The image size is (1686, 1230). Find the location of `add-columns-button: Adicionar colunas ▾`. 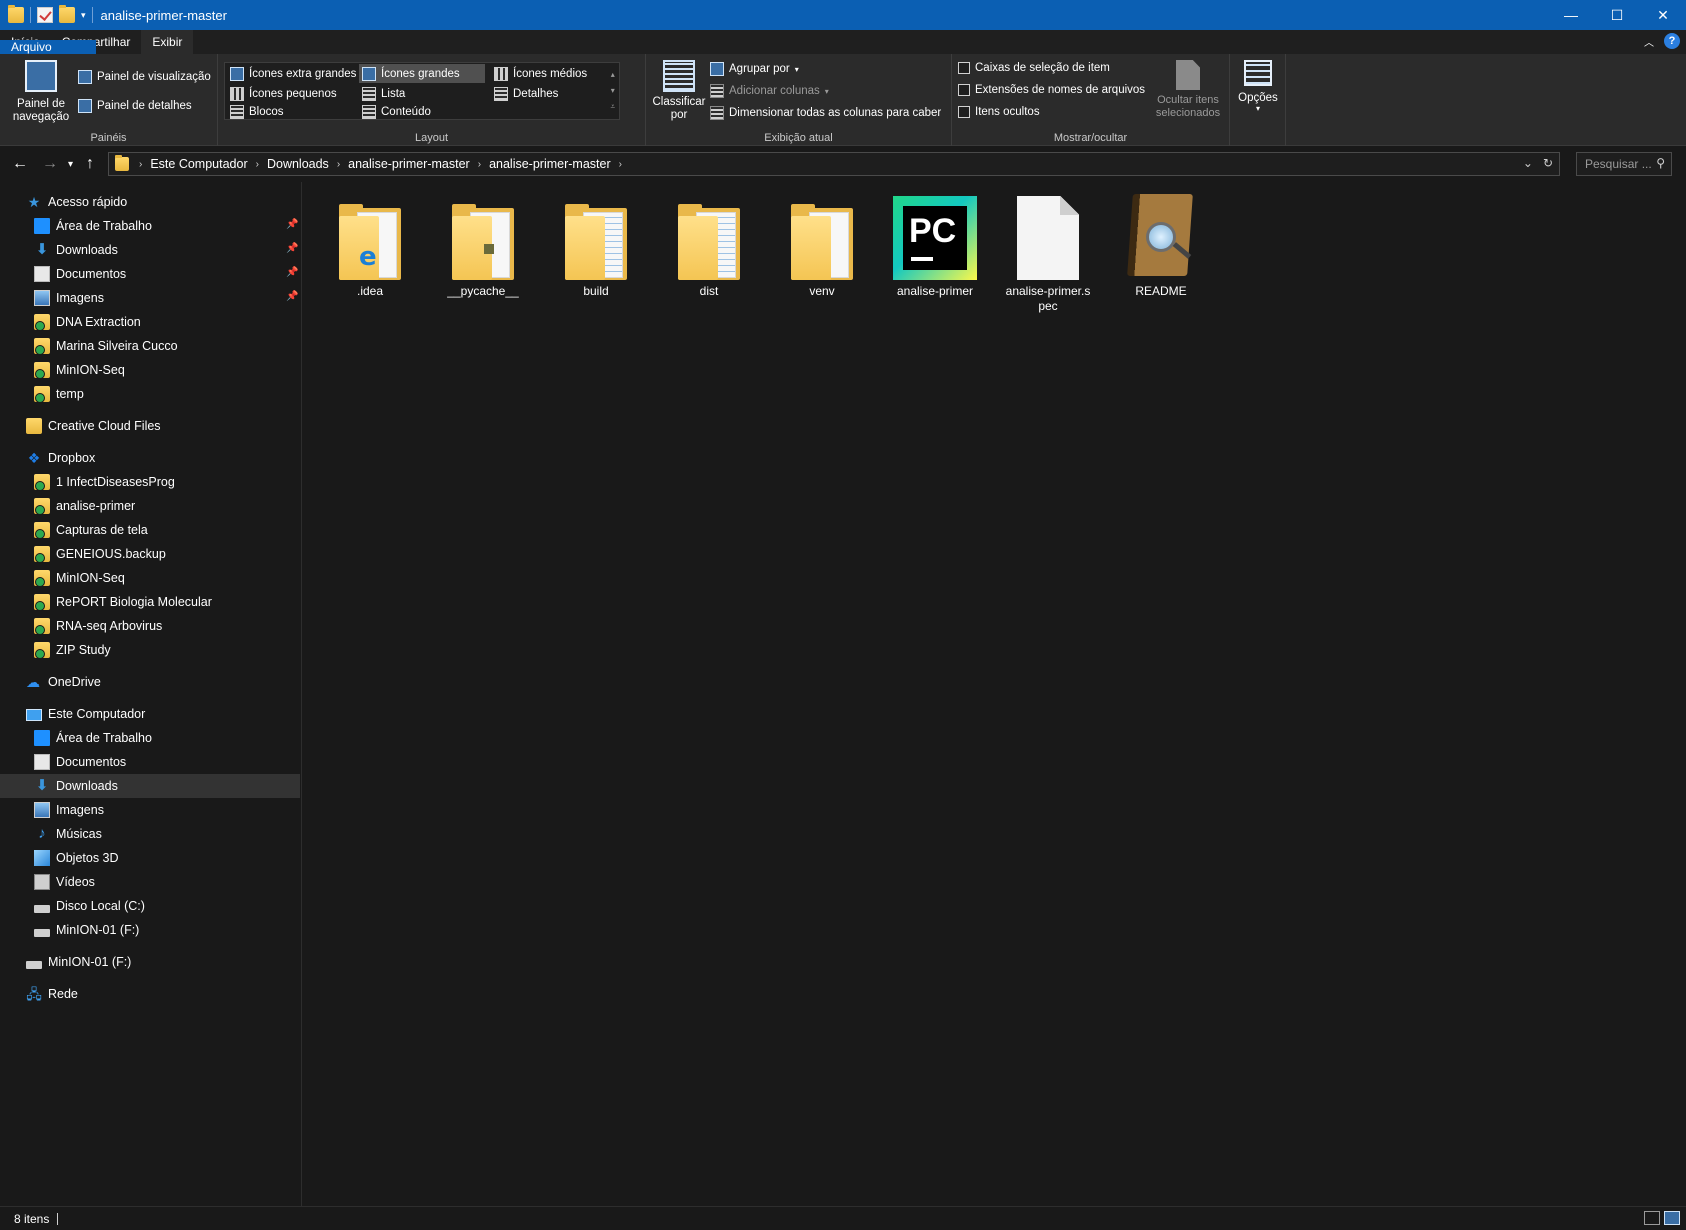

add-columns-button: Adicionar colunas ▾ is located at coordinates (769, 91).